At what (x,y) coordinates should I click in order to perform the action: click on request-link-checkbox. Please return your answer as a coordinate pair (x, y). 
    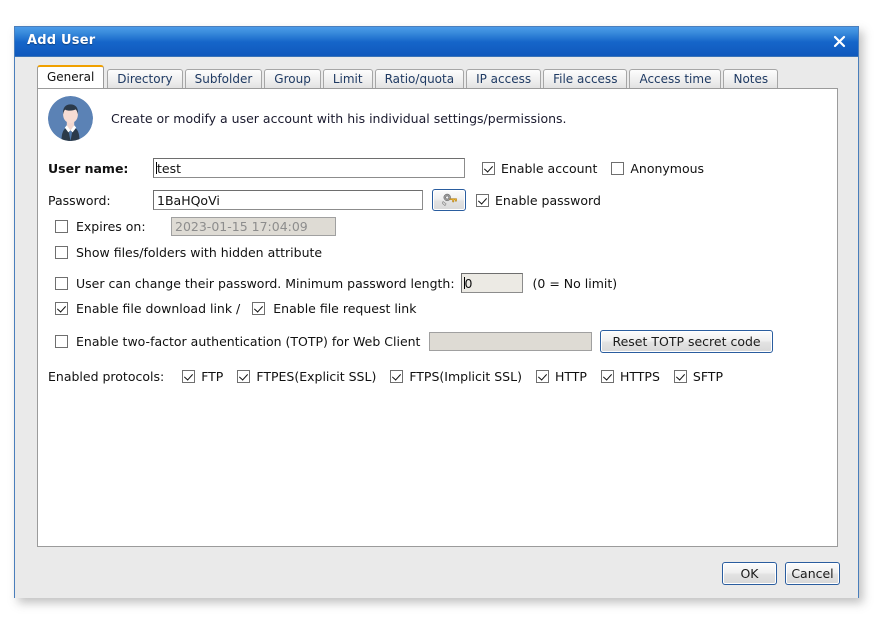
    Looking at the image, I should click on (259, 308).